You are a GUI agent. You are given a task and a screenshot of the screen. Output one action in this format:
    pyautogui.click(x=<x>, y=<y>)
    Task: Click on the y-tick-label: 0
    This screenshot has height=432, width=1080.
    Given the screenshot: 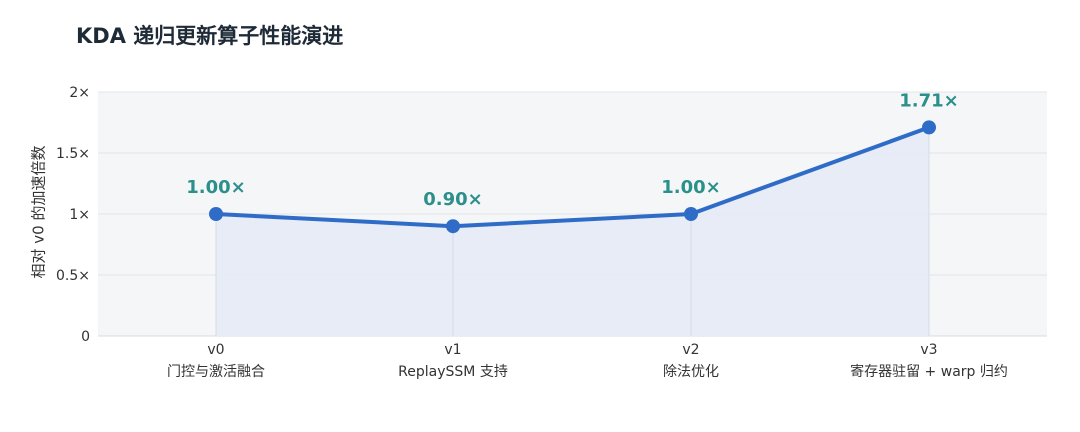 What is the action you would take?
    pyautogui.click(x=85, y=337)
    